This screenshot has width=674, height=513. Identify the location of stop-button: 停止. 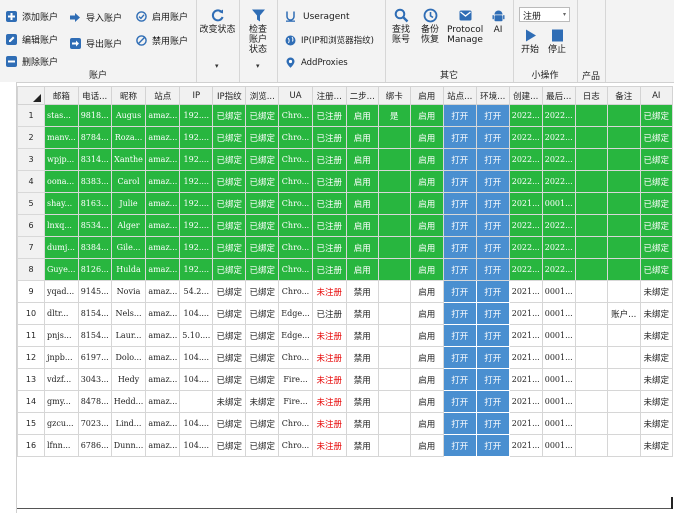
(557, 41).